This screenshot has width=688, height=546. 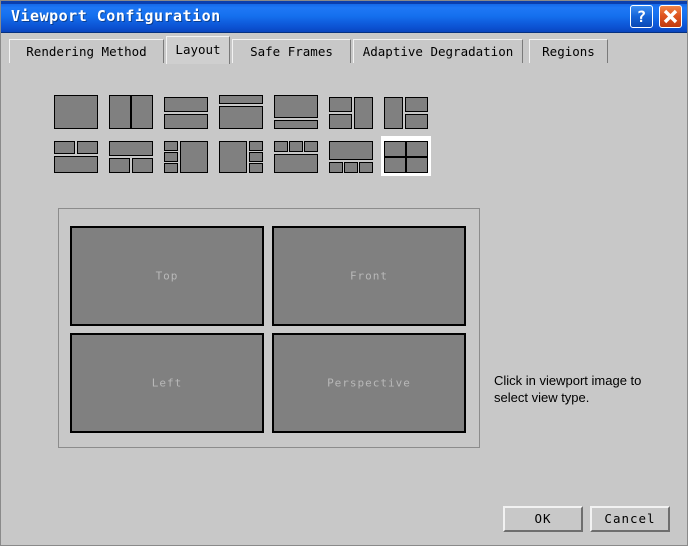 What do you see at coordinates (568, 51) in the screenshot?
I see `tab-regions: Regions` at bounding box center [568, 51].